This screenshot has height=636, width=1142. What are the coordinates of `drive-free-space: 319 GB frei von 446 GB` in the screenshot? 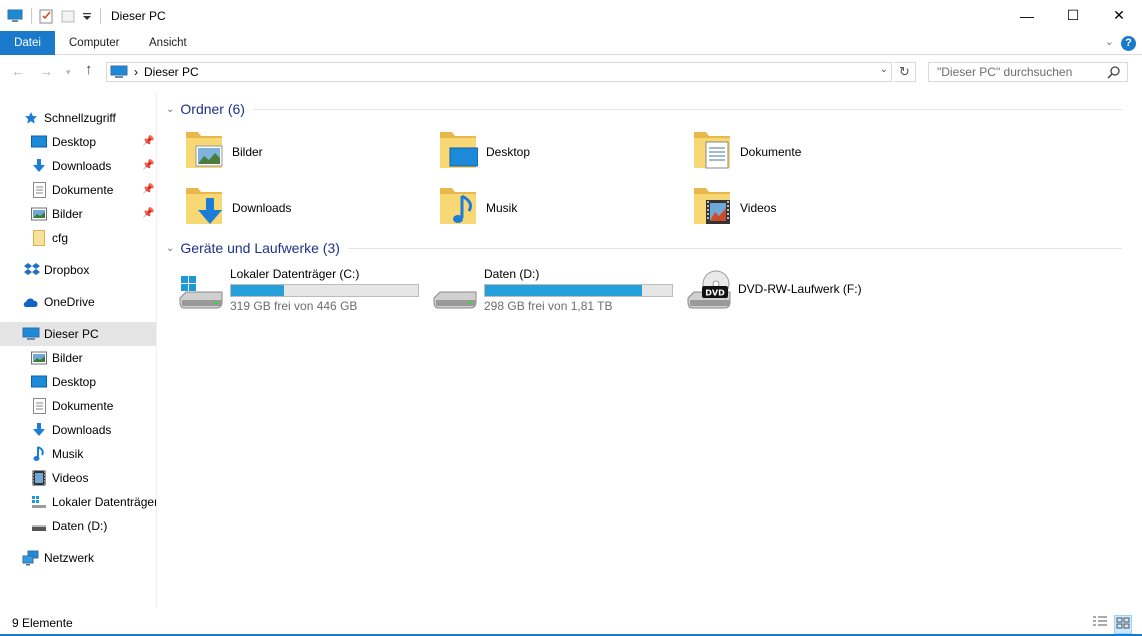 It's located at (294, 306).